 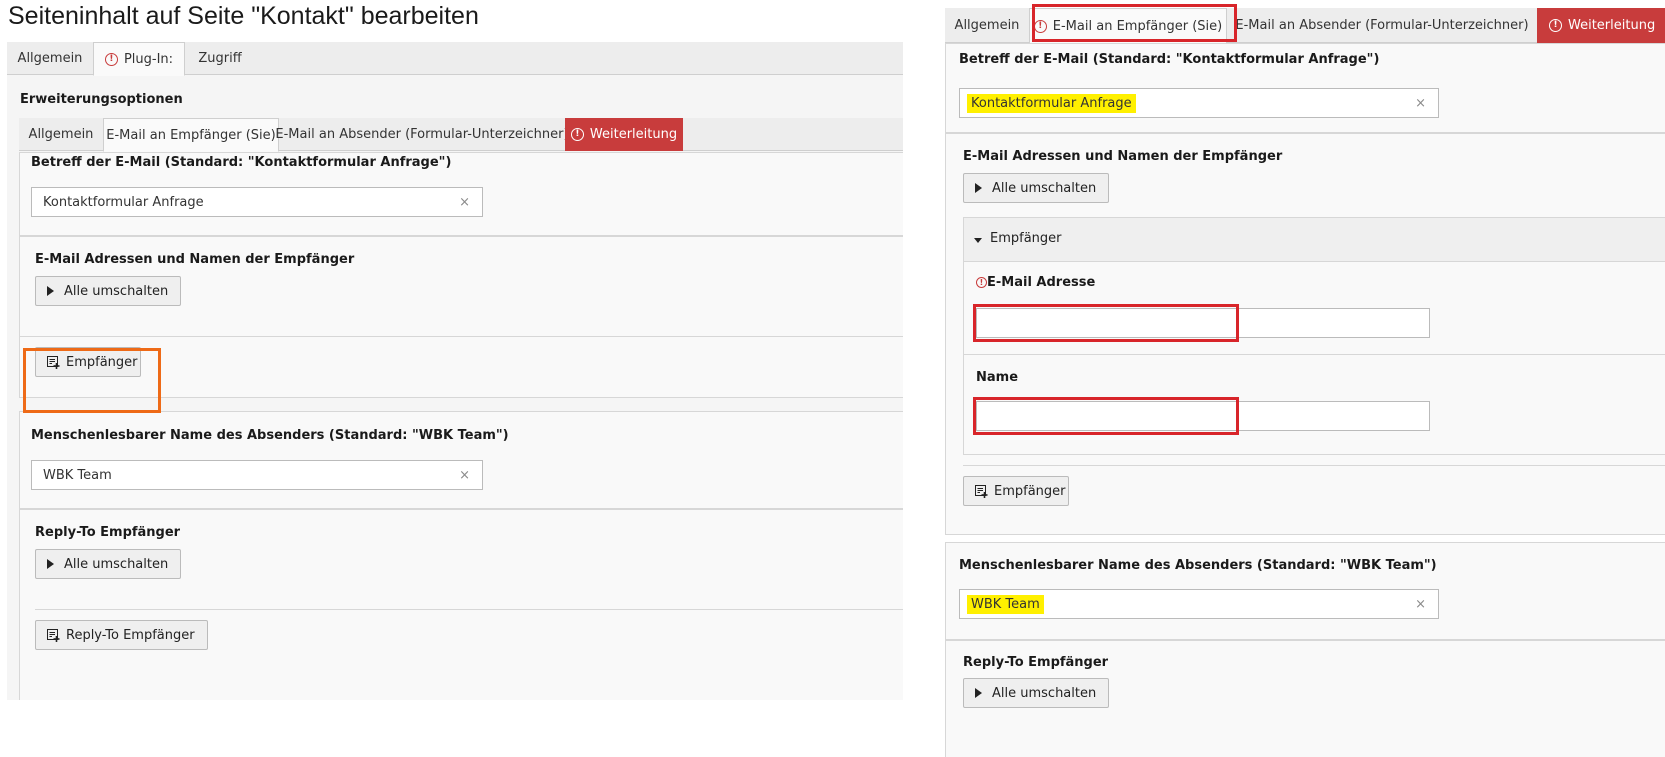 What do you see at coordinates (61, 134) in the screenshot?
I see `subtab-allgemein: Allgemein` at bounding box center [61, 134].